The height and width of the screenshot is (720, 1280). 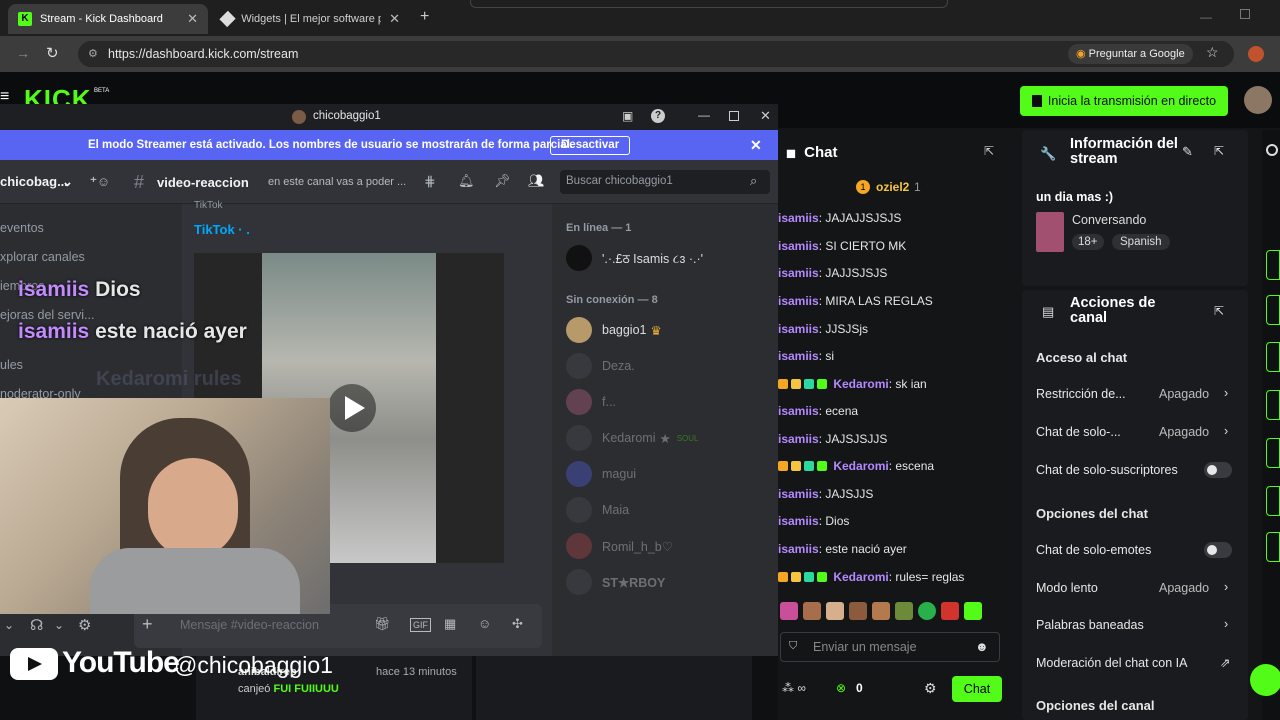 What do you see at coordinates (1111, 663) in the screenshot?
I see `ai-moderation-label: Moderación del chat con IA` at bounding box center [1111, 663].